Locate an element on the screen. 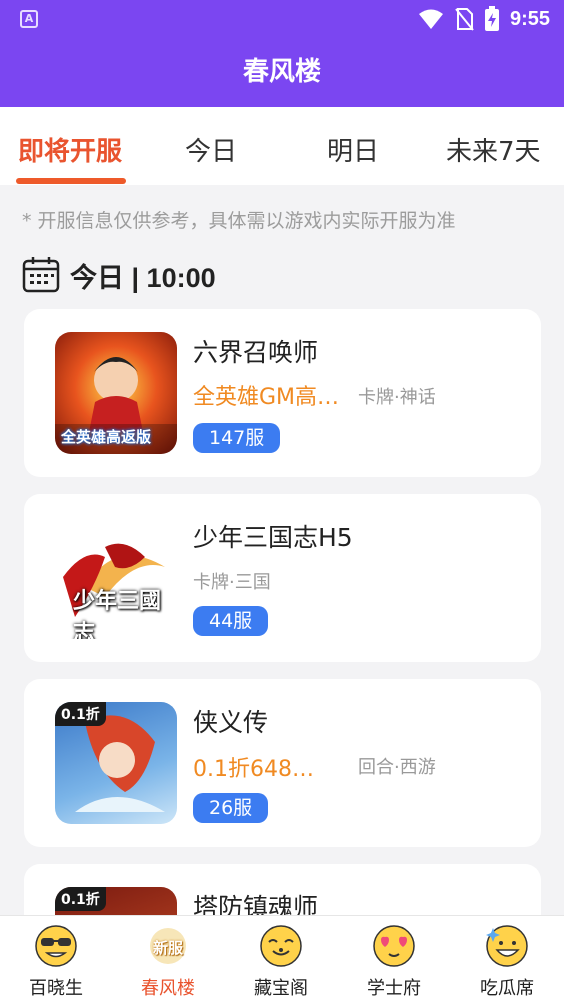  section-header: 今日 | 10:00 is located at coordinates (119, 275).